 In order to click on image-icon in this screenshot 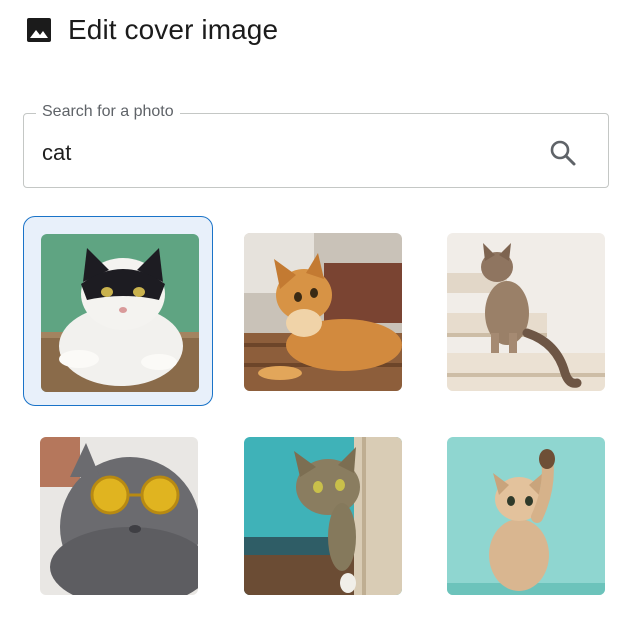, I will do `click(39, 30)`.